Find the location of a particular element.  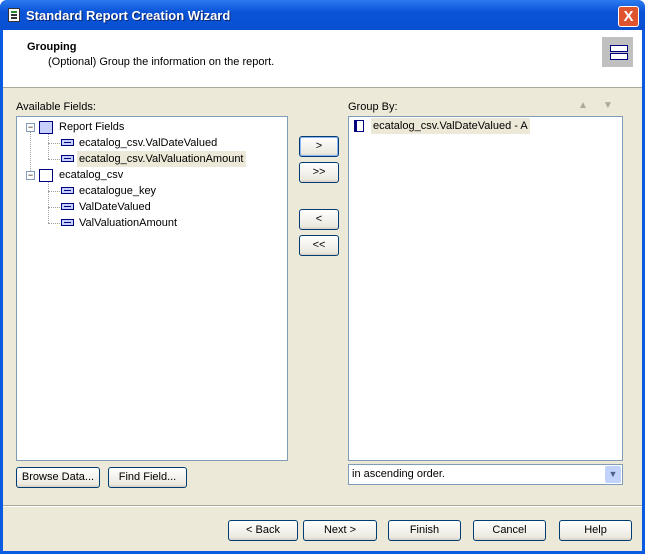

remove-all-button: << is located at coordinates (319, 245).